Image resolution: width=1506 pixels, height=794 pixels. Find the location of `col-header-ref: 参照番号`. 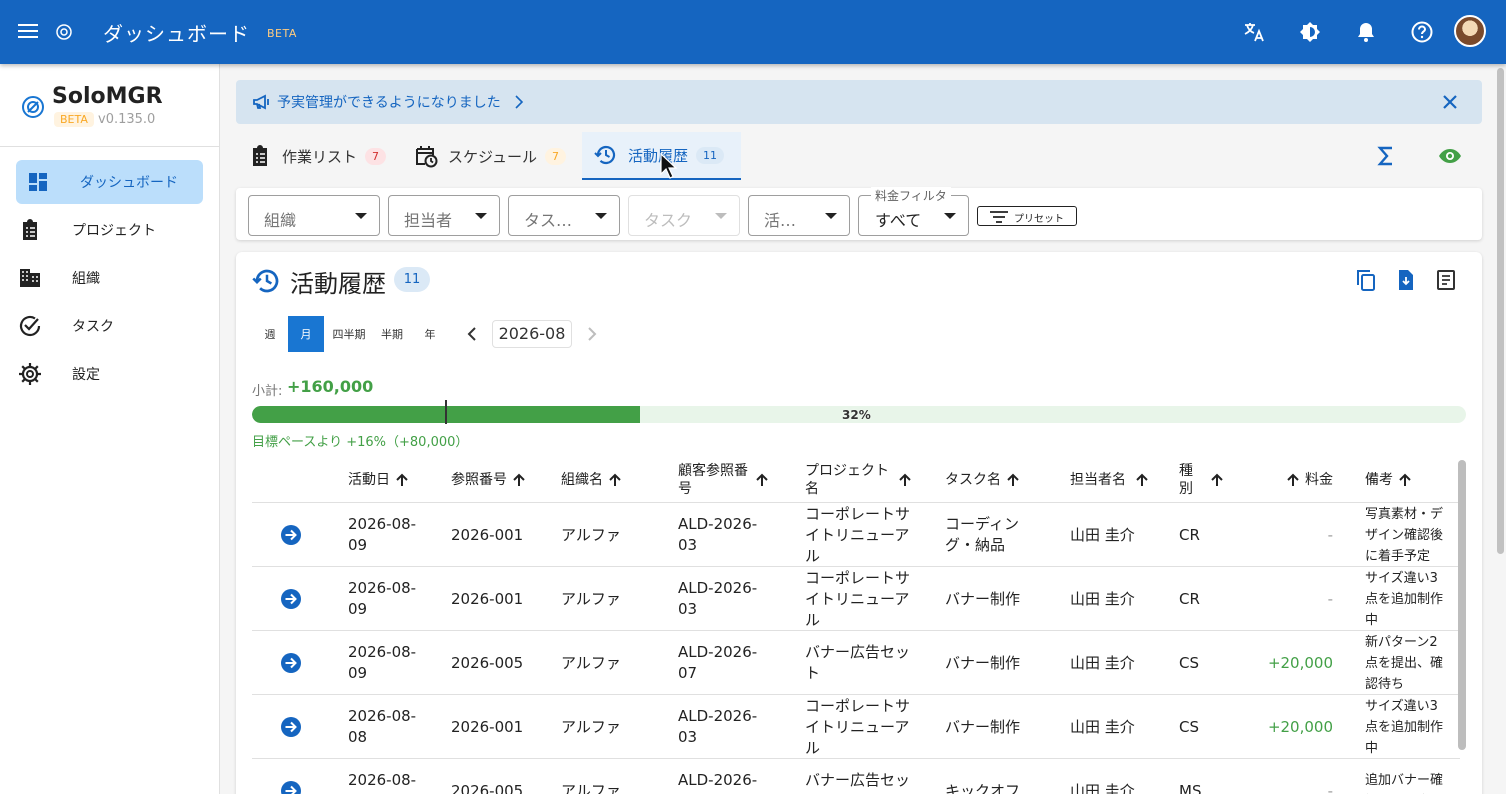

col-header-ref: 参照番号 is located at coordinates (489, 480).